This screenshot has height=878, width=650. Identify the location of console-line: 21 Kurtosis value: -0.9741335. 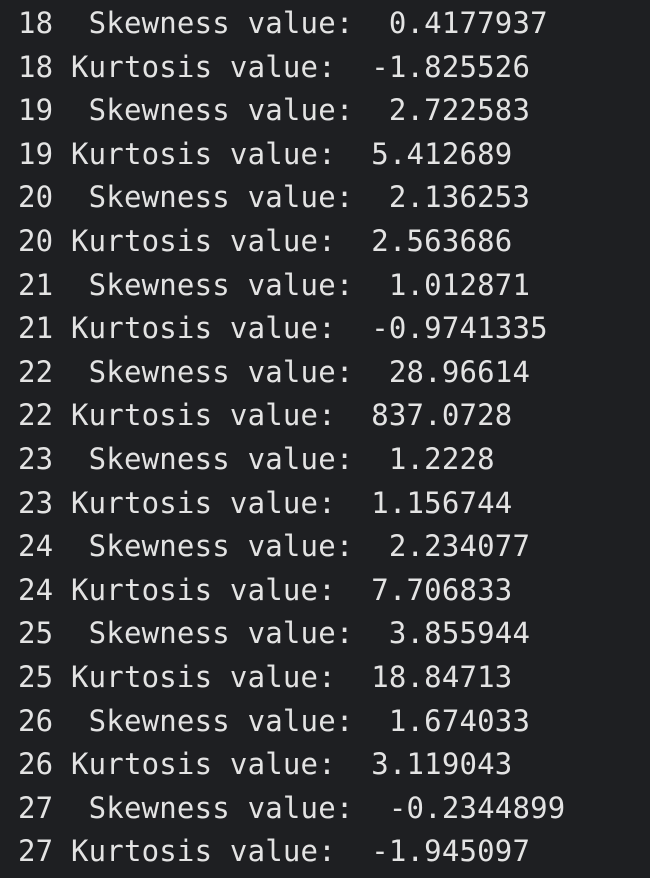
(283, 328).